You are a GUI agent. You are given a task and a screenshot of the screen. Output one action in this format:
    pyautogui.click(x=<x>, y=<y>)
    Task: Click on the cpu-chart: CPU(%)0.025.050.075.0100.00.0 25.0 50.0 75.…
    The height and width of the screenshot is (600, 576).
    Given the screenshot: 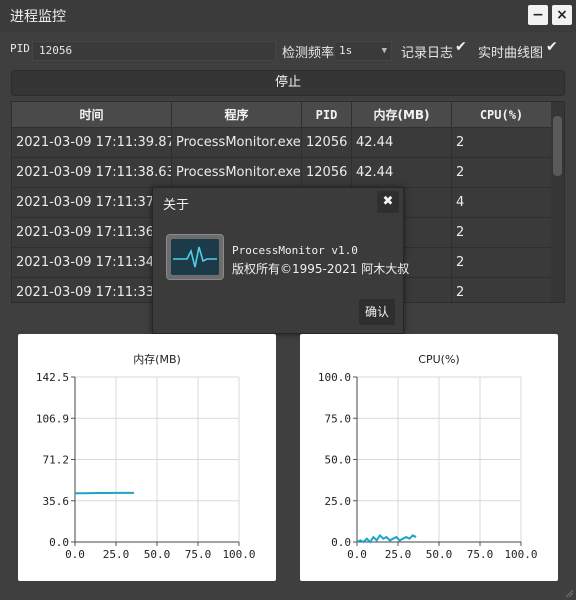 What is the action you would take?
    pyautogui.click(x=428, y=457)
    